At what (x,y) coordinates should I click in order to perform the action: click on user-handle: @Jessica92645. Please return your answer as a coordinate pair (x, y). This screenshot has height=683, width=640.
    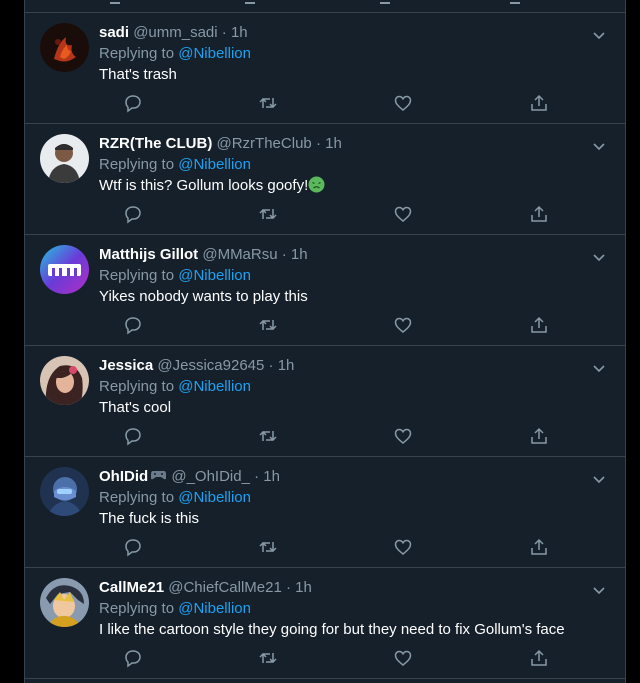
    Looking at the image, I should click on (210, 365).